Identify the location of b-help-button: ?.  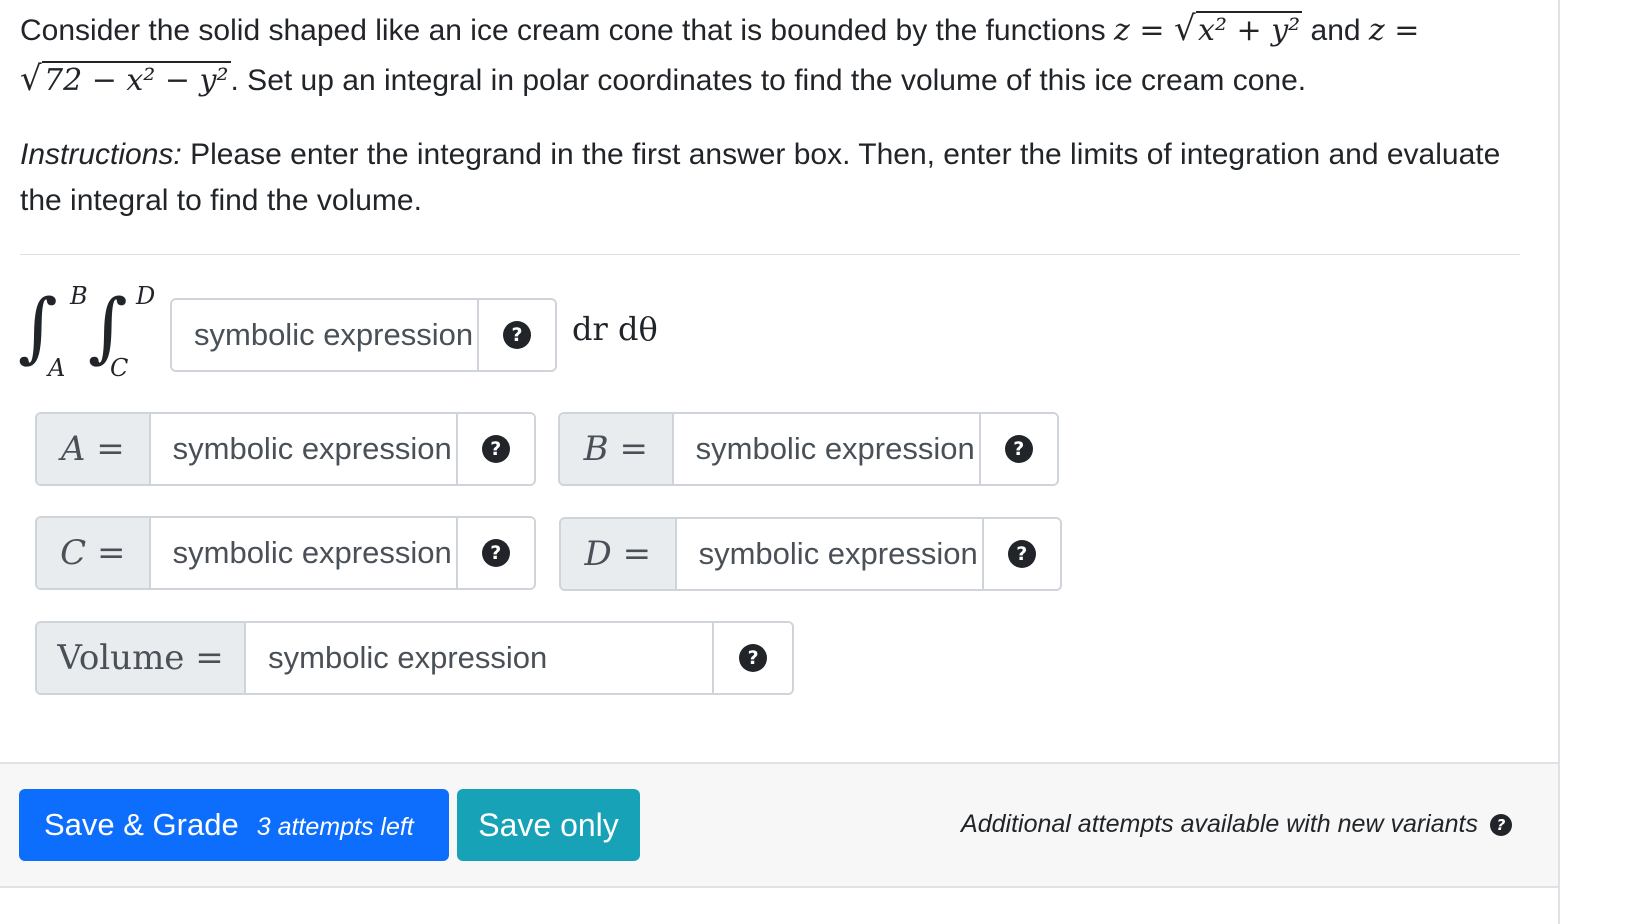
(1017, 449).